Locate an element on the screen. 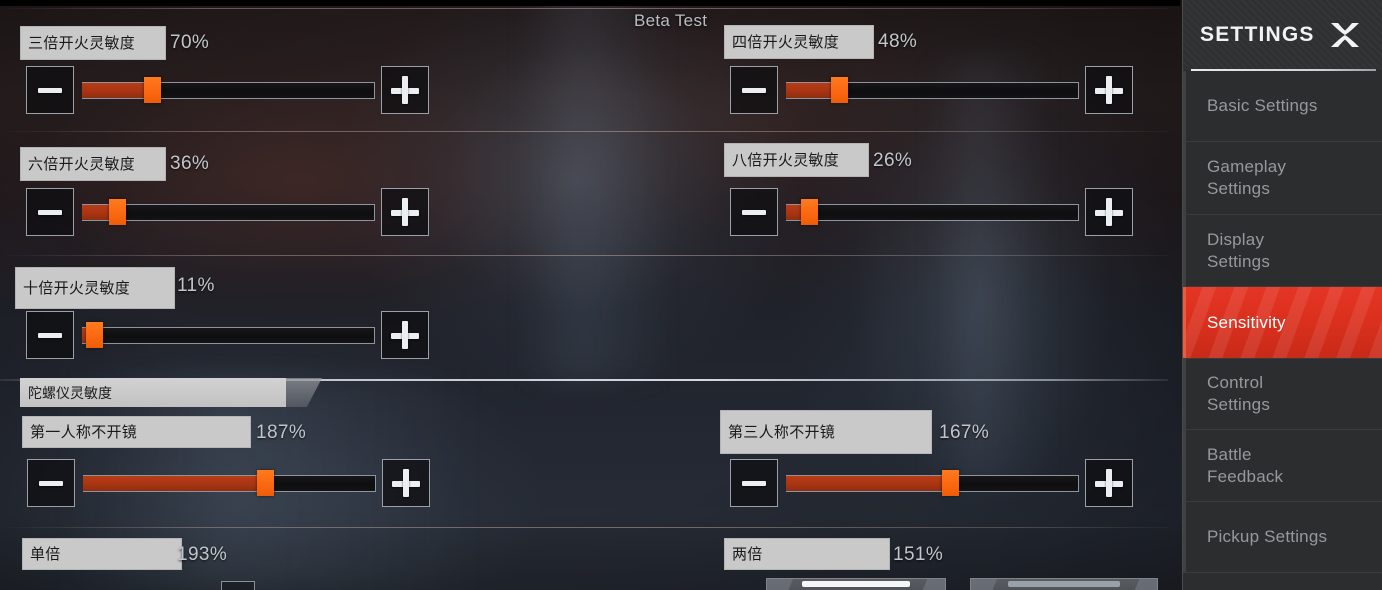 This screenshot has height=590, width=1382. setting-label-7: 单倍 is located at coordinates (102, 554).